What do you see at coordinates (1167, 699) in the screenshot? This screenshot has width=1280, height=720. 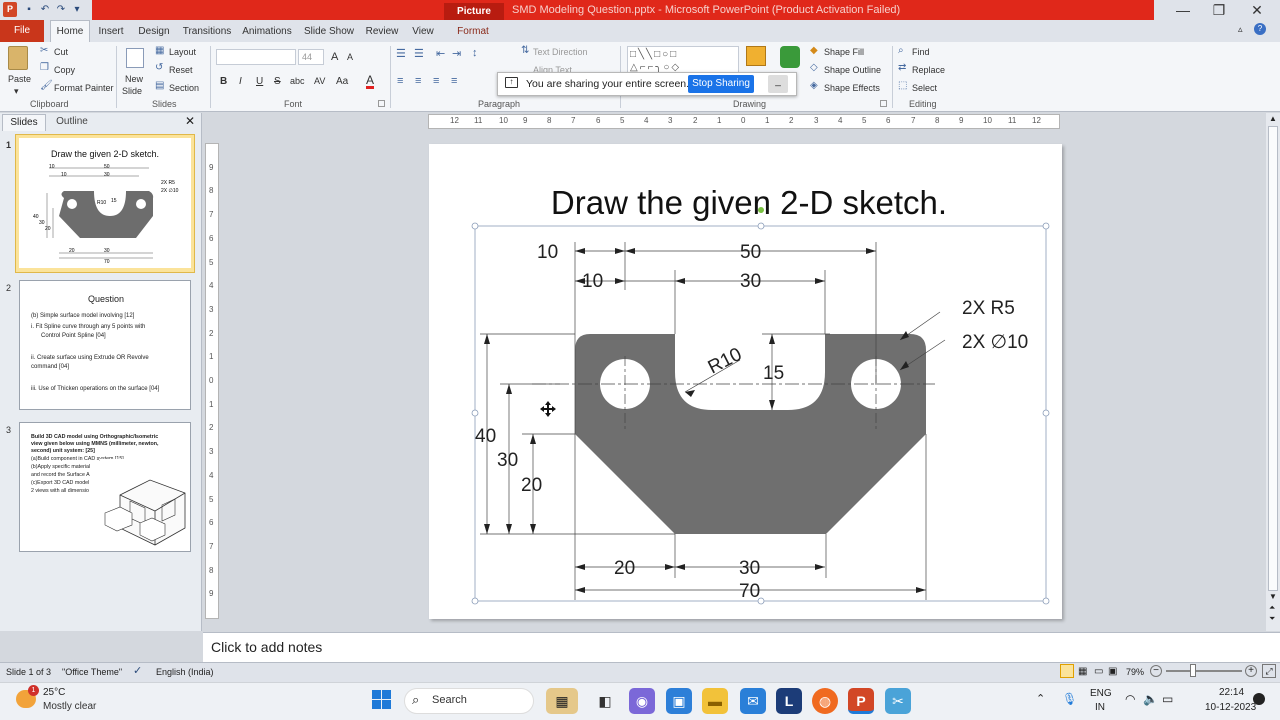 I see `battery-icon: ▭` at bounding box center [1167, 699].